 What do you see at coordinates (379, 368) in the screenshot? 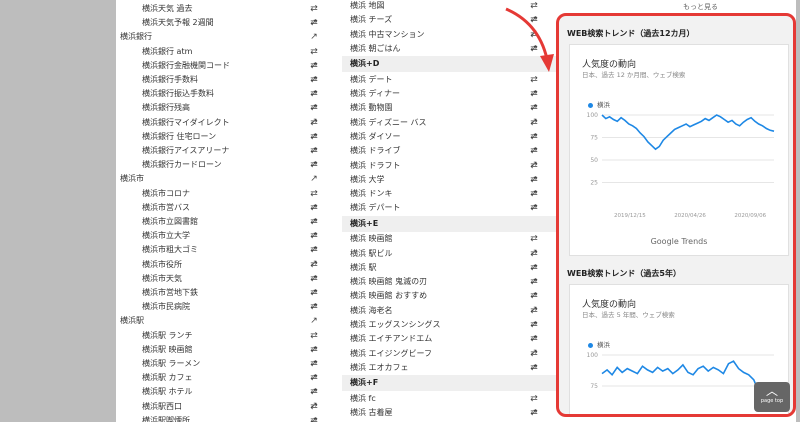
I see `keyword-link: 横浜 エオカフェ` at bounding box center [379, 368].